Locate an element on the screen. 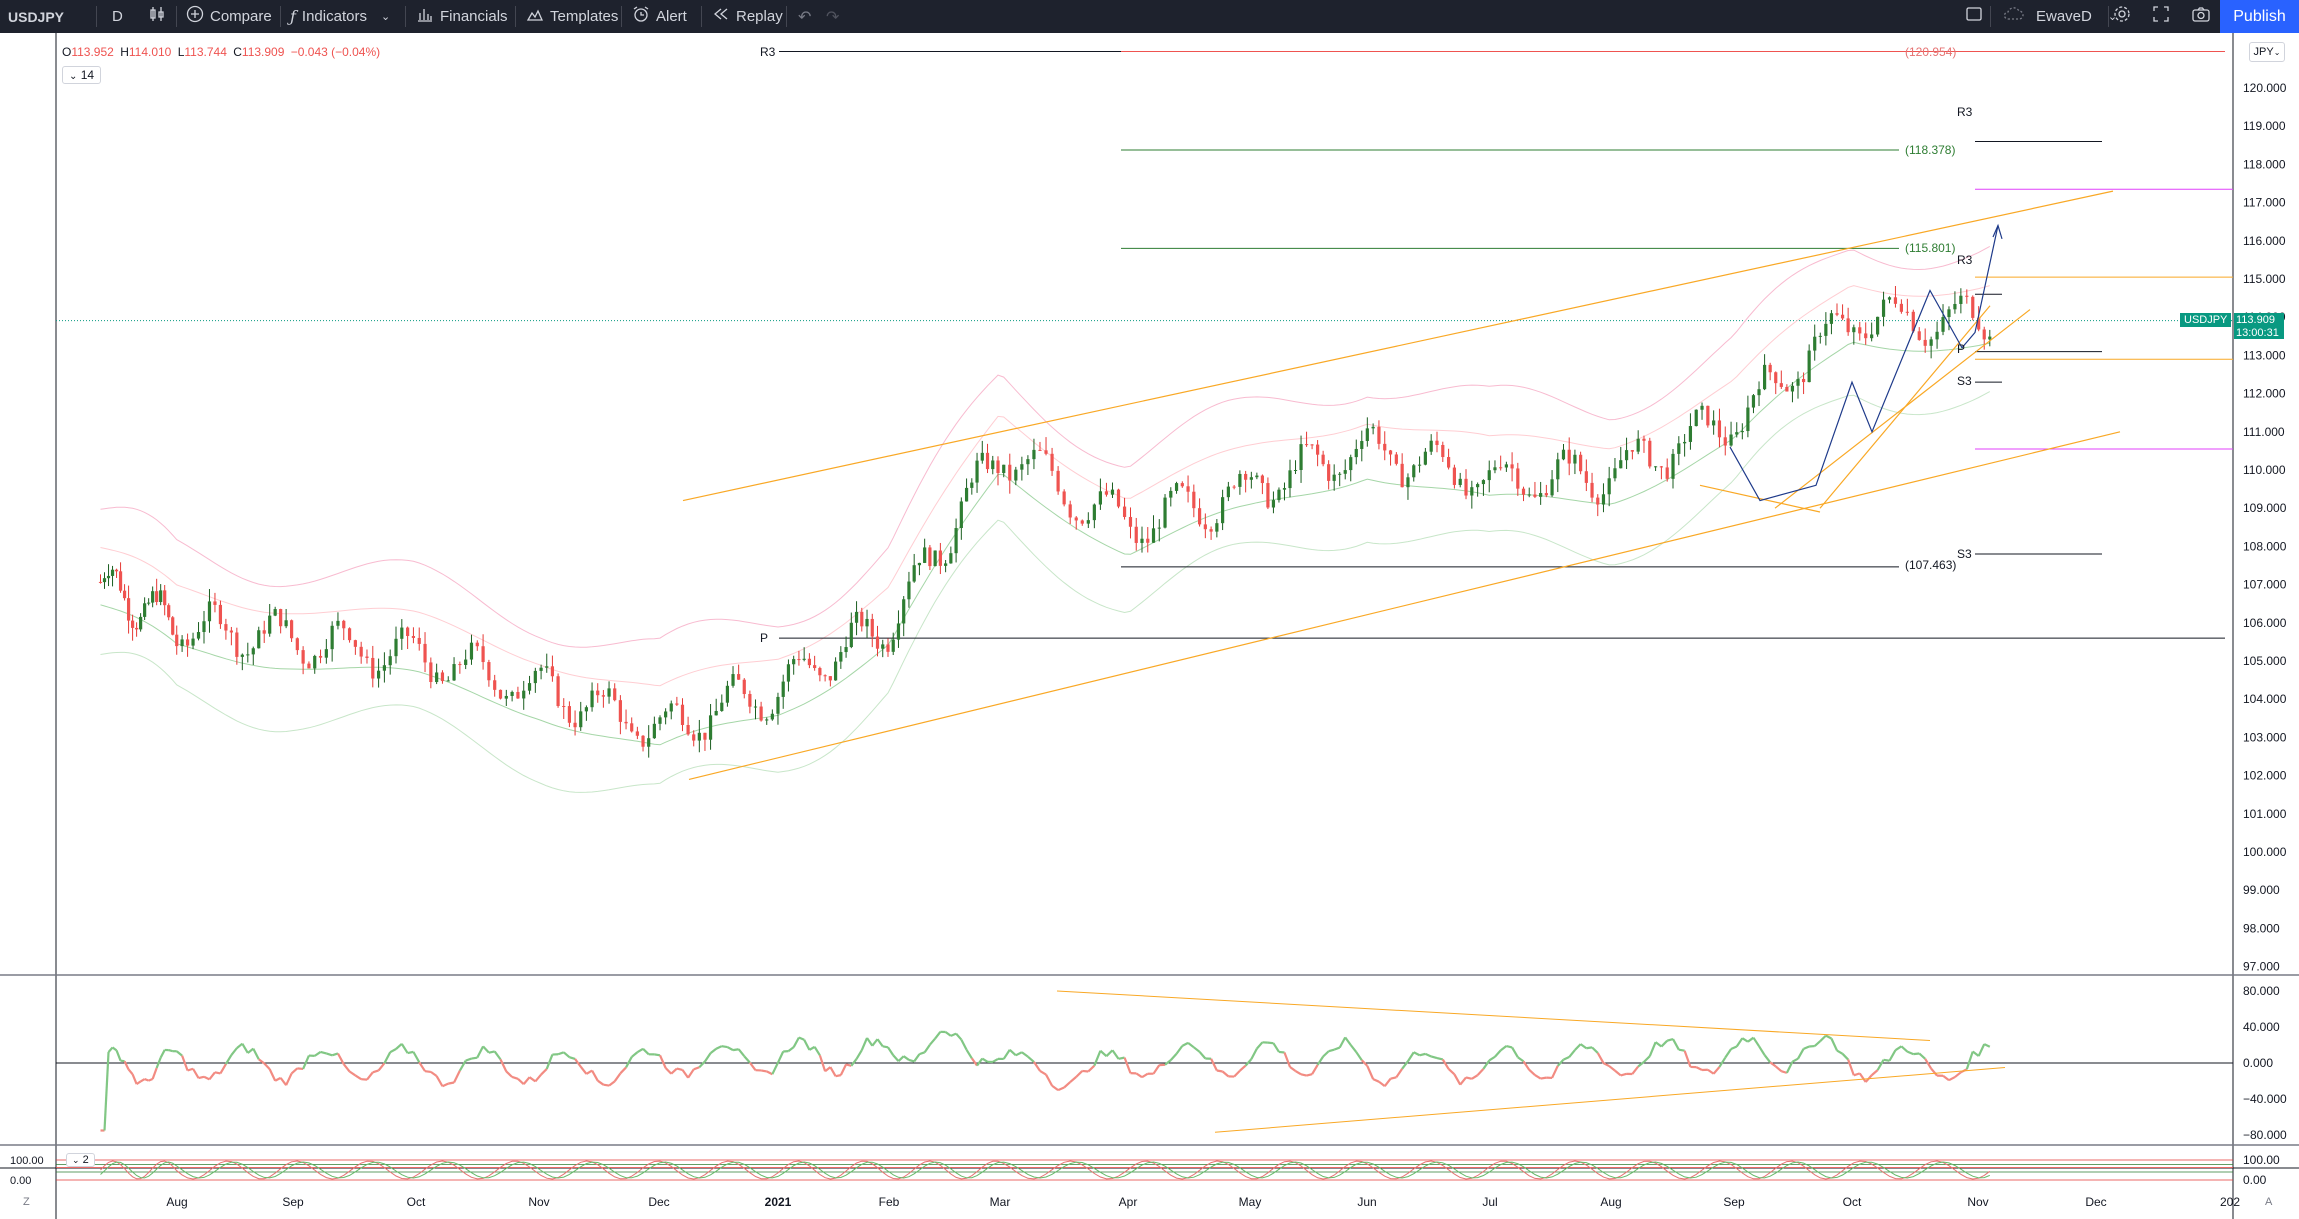 The width and height of the screenshot is (2299, 1219). time-tick-label: Aug is located at coordinates (176, 1202).